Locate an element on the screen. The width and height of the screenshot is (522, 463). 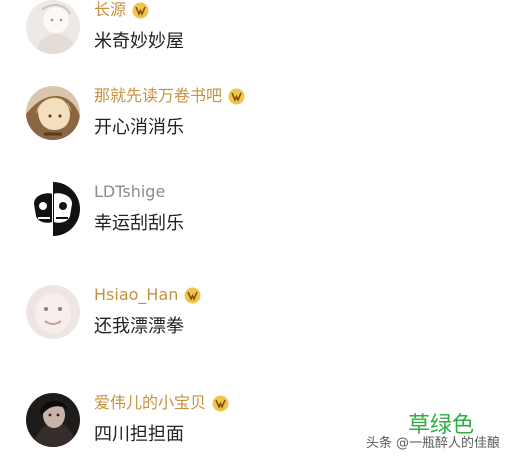
username: Hsiao_Han is located at coordinates (136, 295).